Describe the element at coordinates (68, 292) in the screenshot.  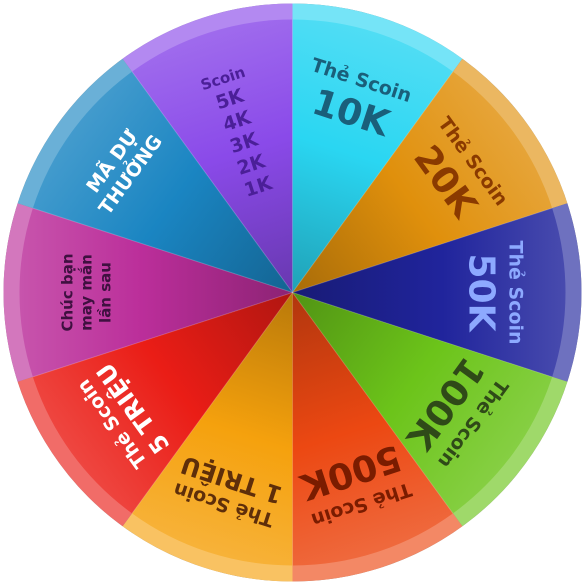
I see `segment-text: Chúc bạn` at that location.